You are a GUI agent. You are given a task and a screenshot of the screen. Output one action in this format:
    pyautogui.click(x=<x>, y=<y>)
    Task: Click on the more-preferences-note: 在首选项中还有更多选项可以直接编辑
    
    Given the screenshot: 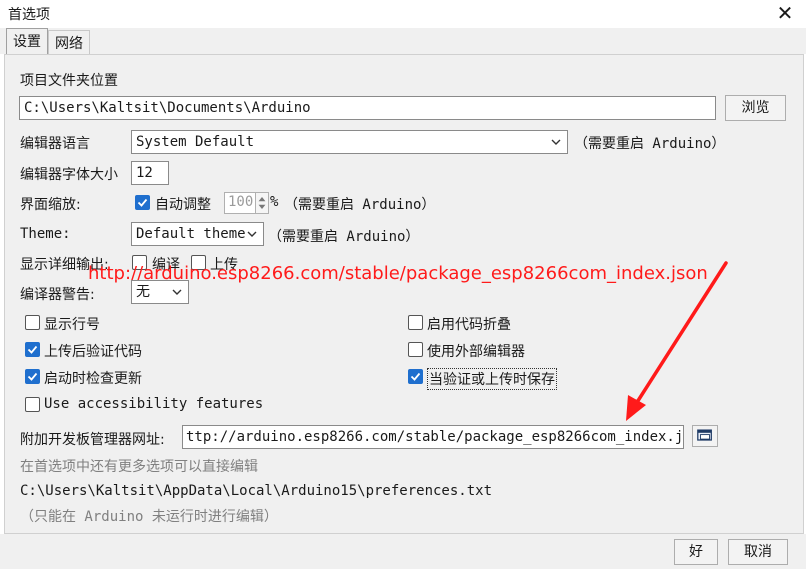 What is the action you would take?
    pyautogui.click(x=139, y=467)
    